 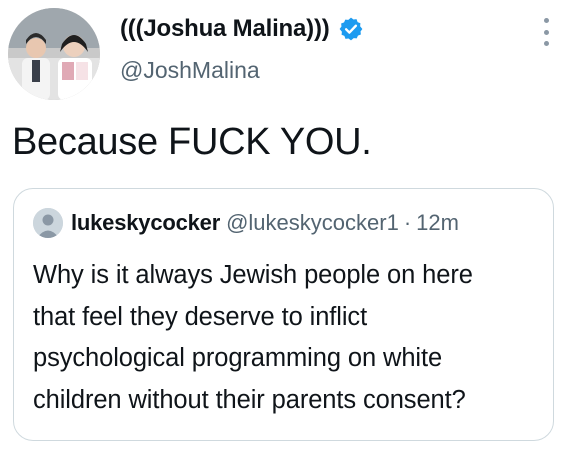 What do you see at coordinates (253, 275) in the screenshot?
I see `quoted-text-line: Why is it always Jewish people on here` at bounding box center [253, 275].